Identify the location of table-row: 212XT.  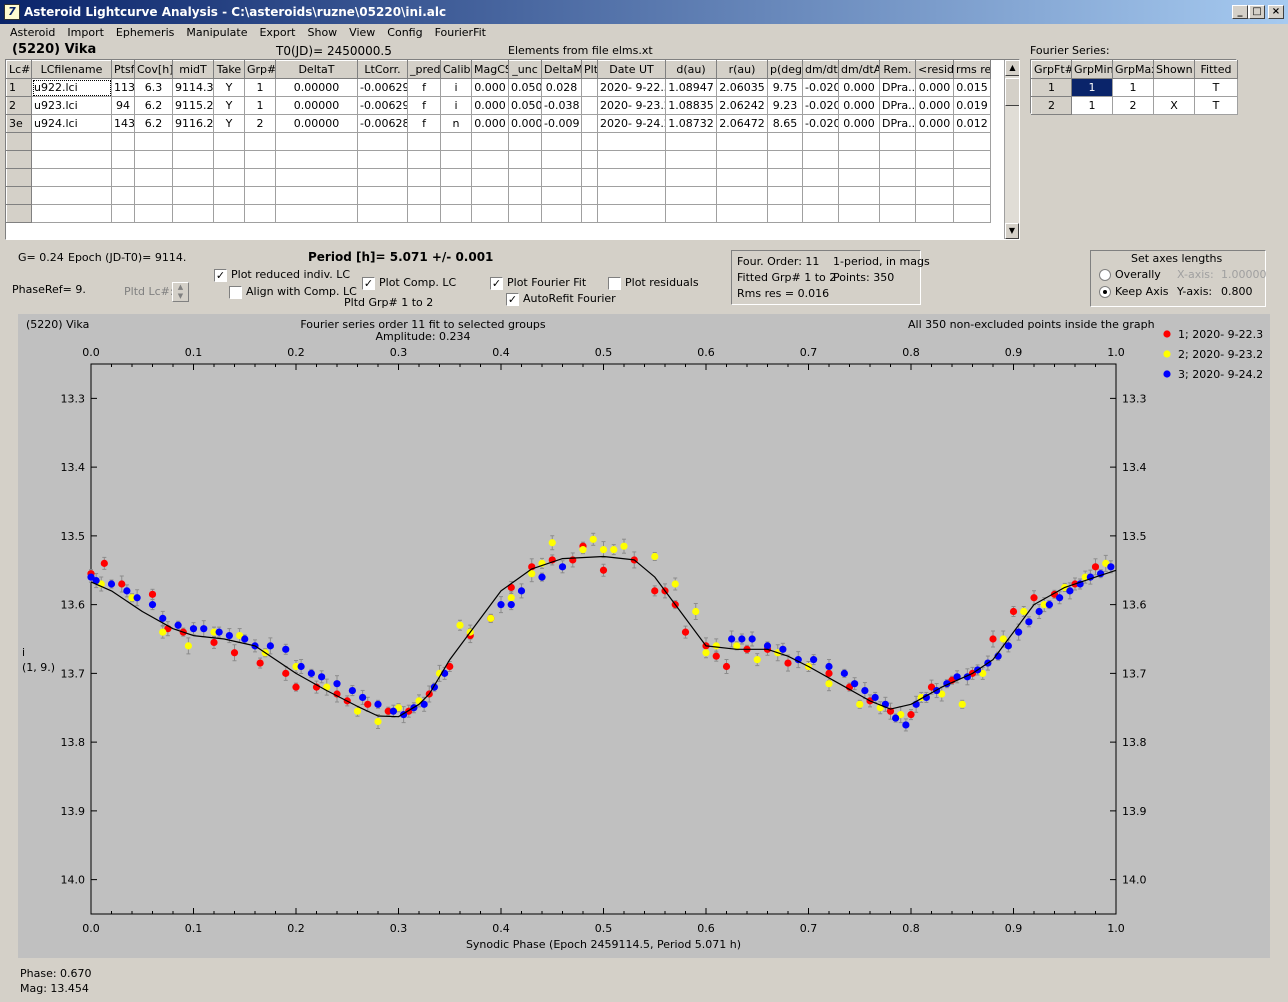
(1134, 105).